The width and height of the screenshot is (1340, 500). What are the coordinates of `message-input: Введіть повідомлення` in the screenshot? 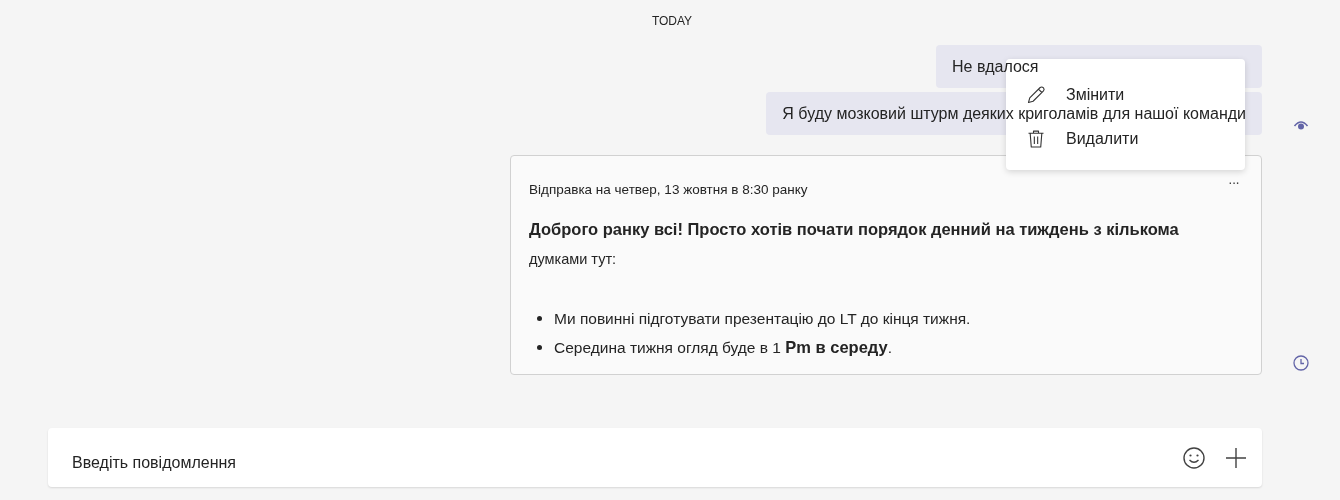 It's located at (617, 462).